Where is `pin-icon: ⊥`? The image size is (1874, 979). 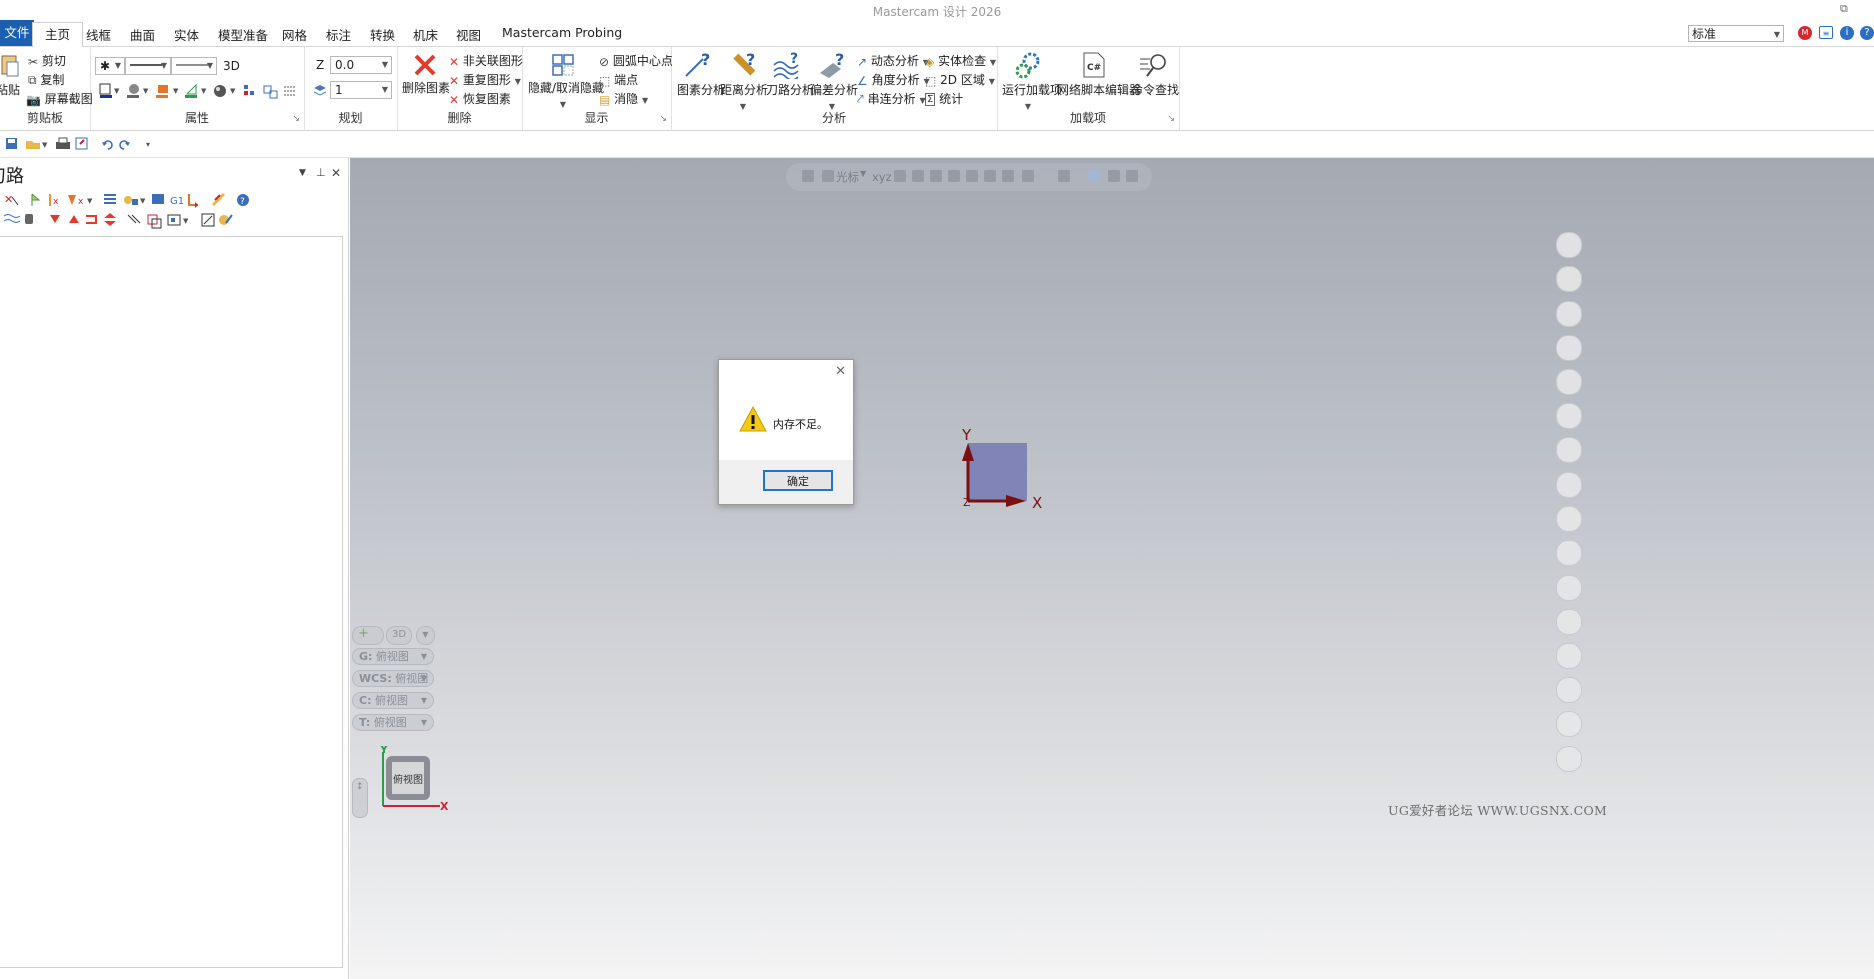
pin-icon: ⊥ is located at coordinates (321, 172).